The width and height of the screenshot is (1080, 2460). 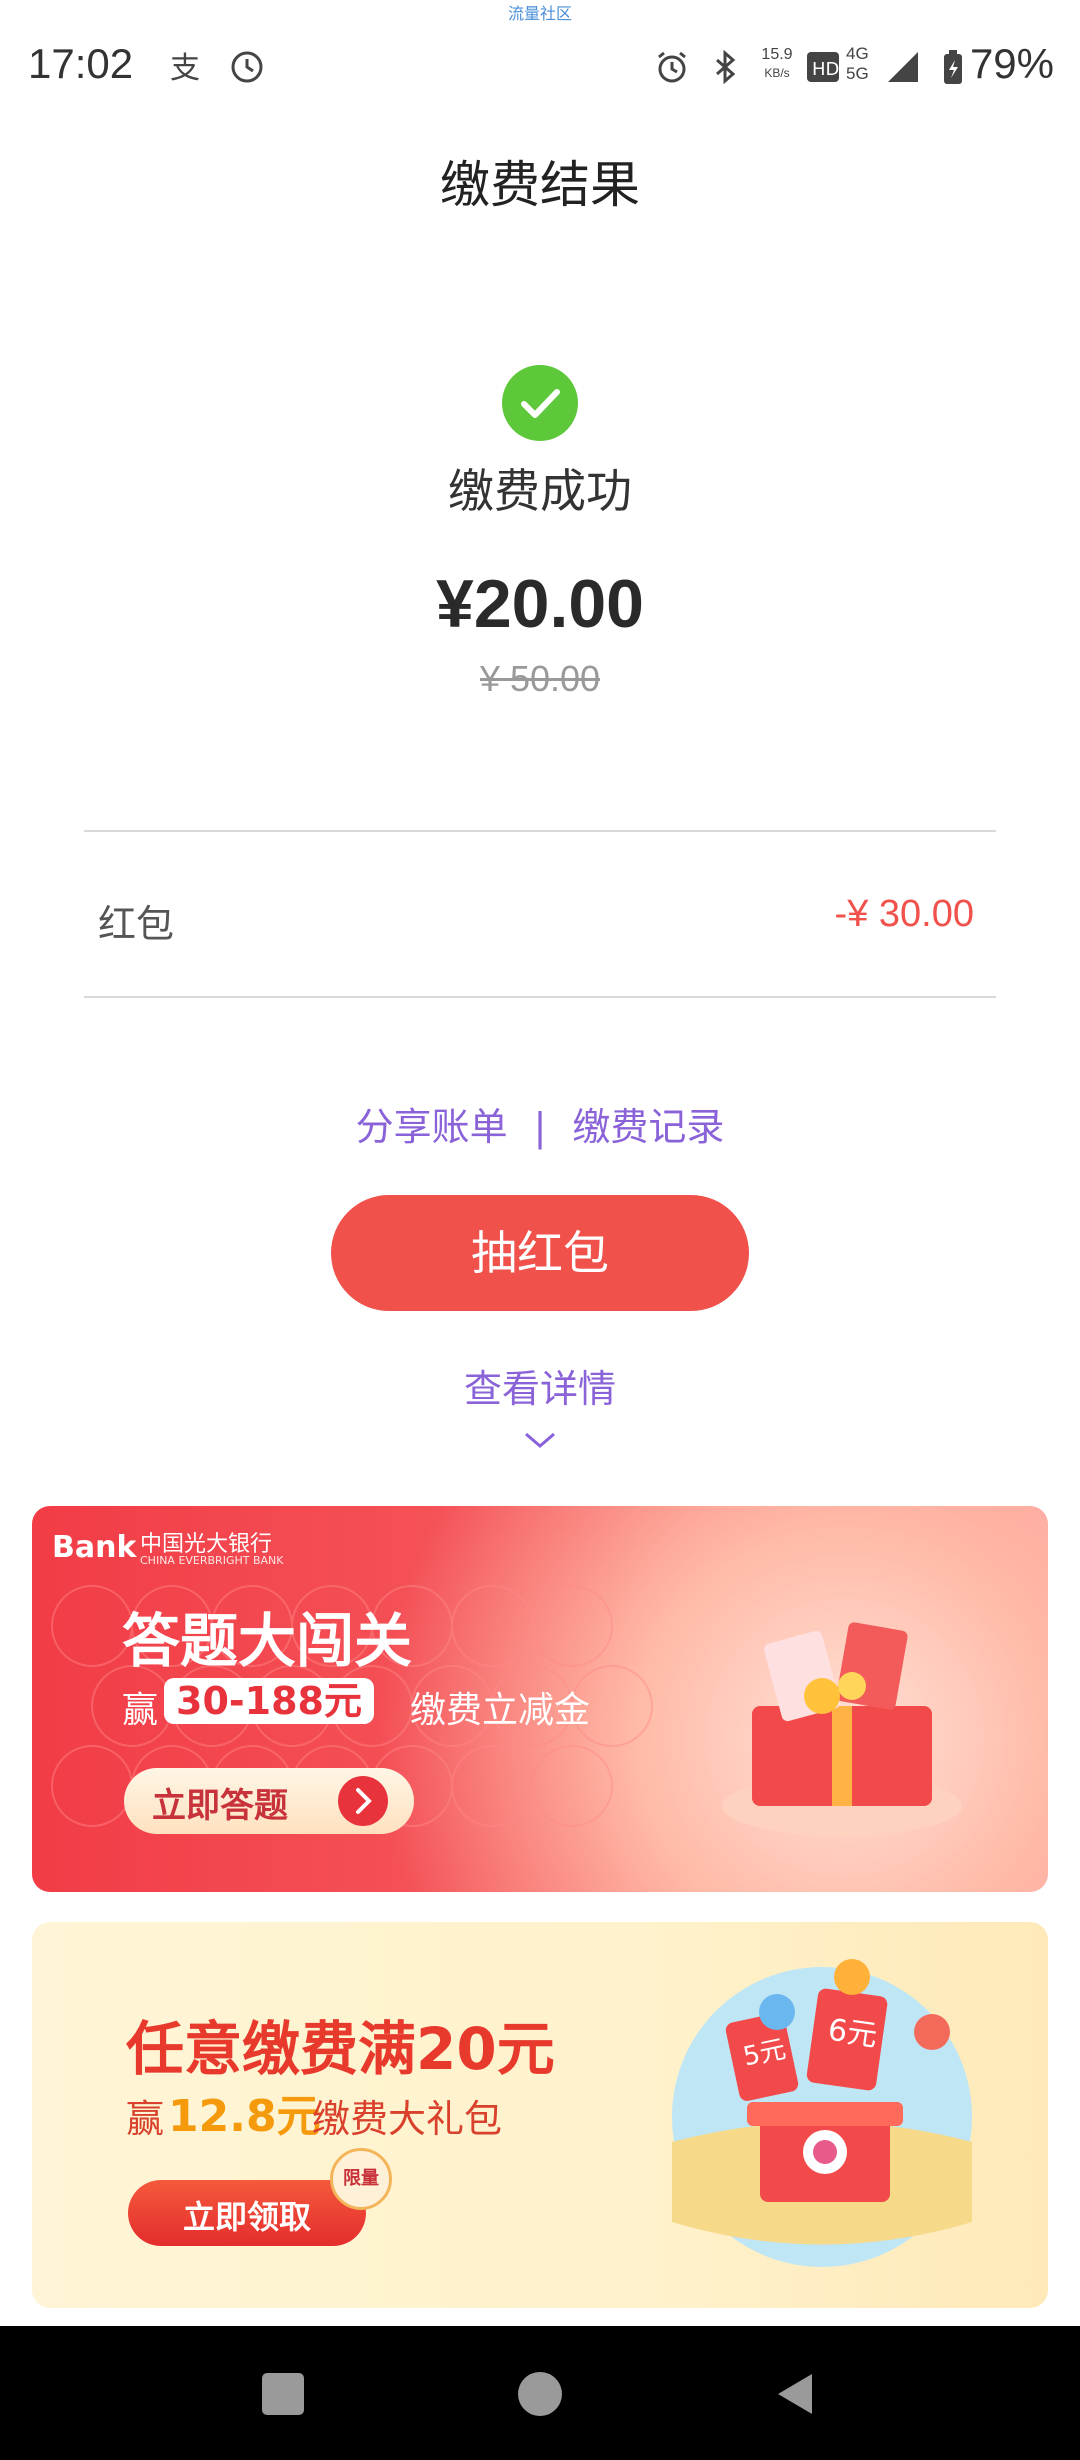 What do you see at coordinates (340, 2049) in the screenshot?
I see `gift-title: 任意缴费满20元` at bounding box center [340, 2049].